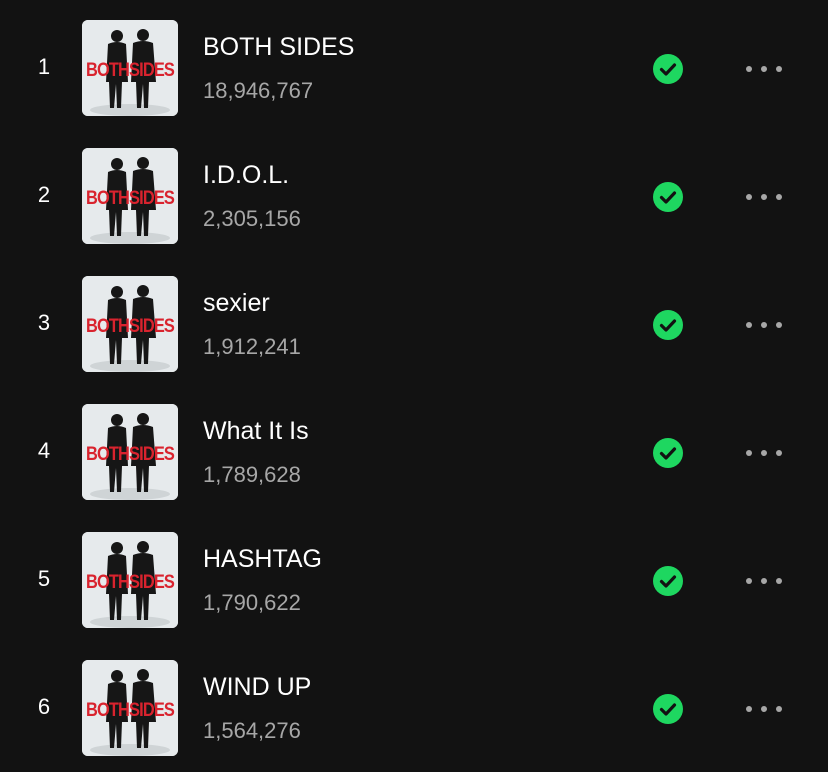  Describe the element at coordinates (252, 602) in the screenshot. I see `track-play-count: 1,790,622` at that location.